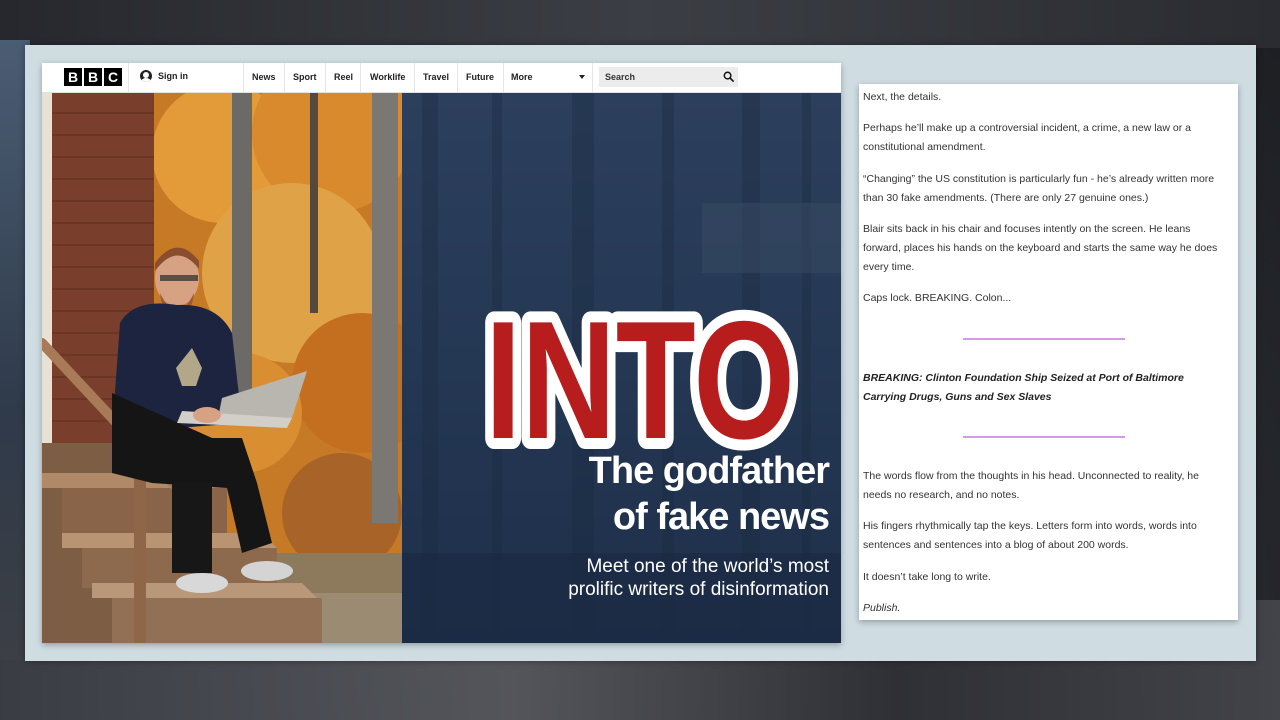 This screenshot has height=720, width=1280. I want to click on overlay-word-fill: INTO, so click(640, 380).